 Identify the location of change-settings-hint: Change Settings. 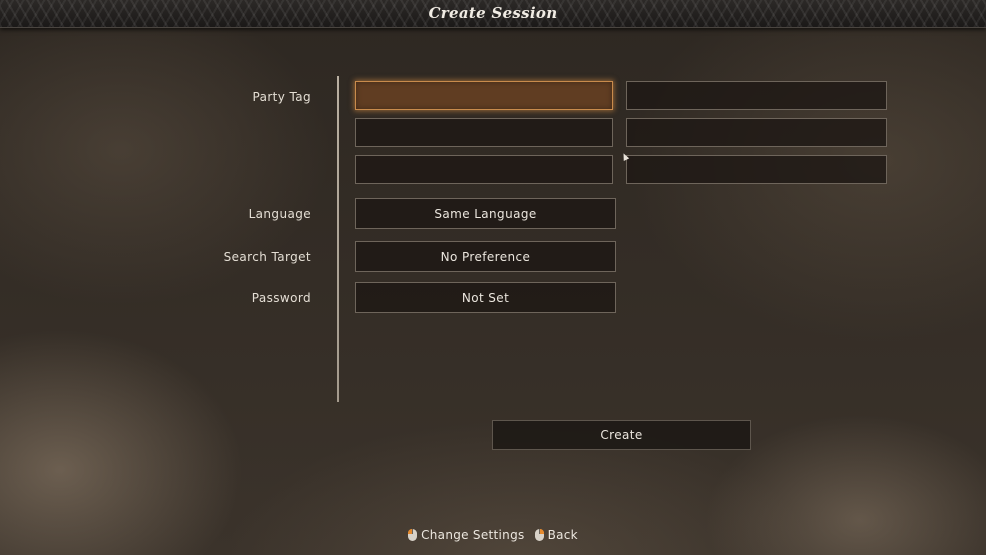
(466, 535).